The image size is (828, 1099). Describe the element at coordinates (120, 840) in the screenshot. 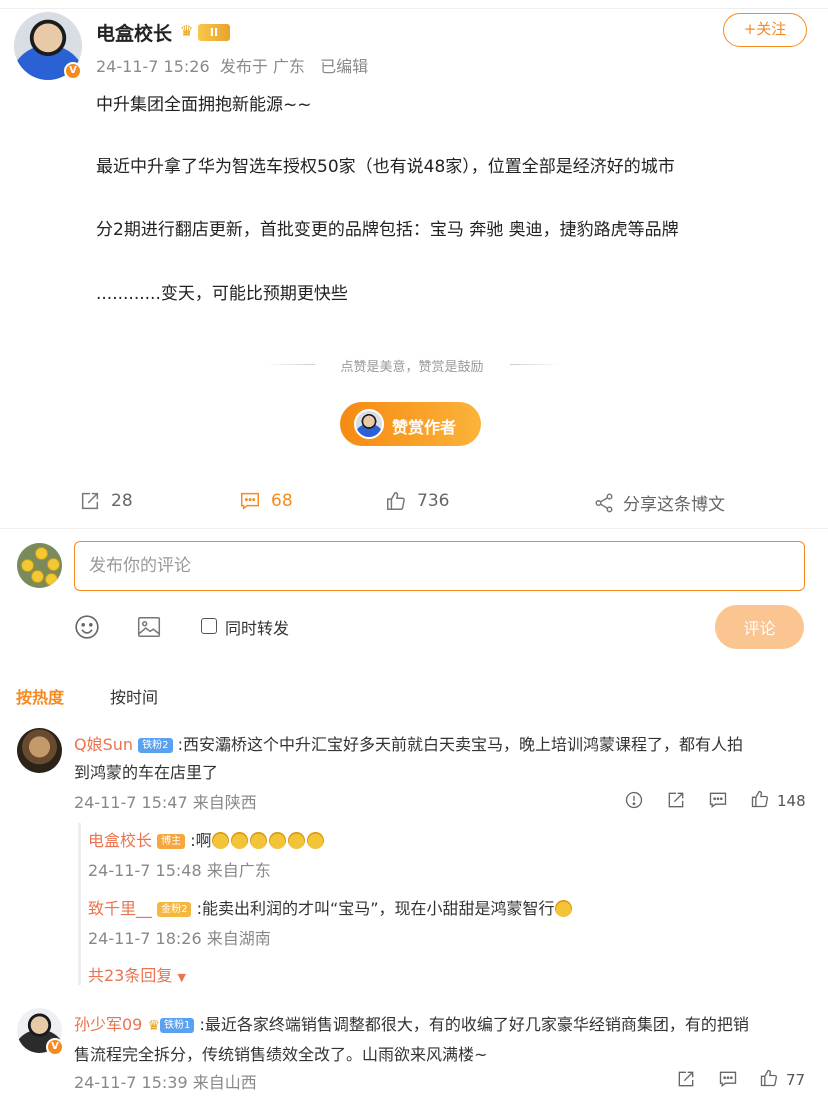

I see `reply-author-name: 电盒校长` at that location.